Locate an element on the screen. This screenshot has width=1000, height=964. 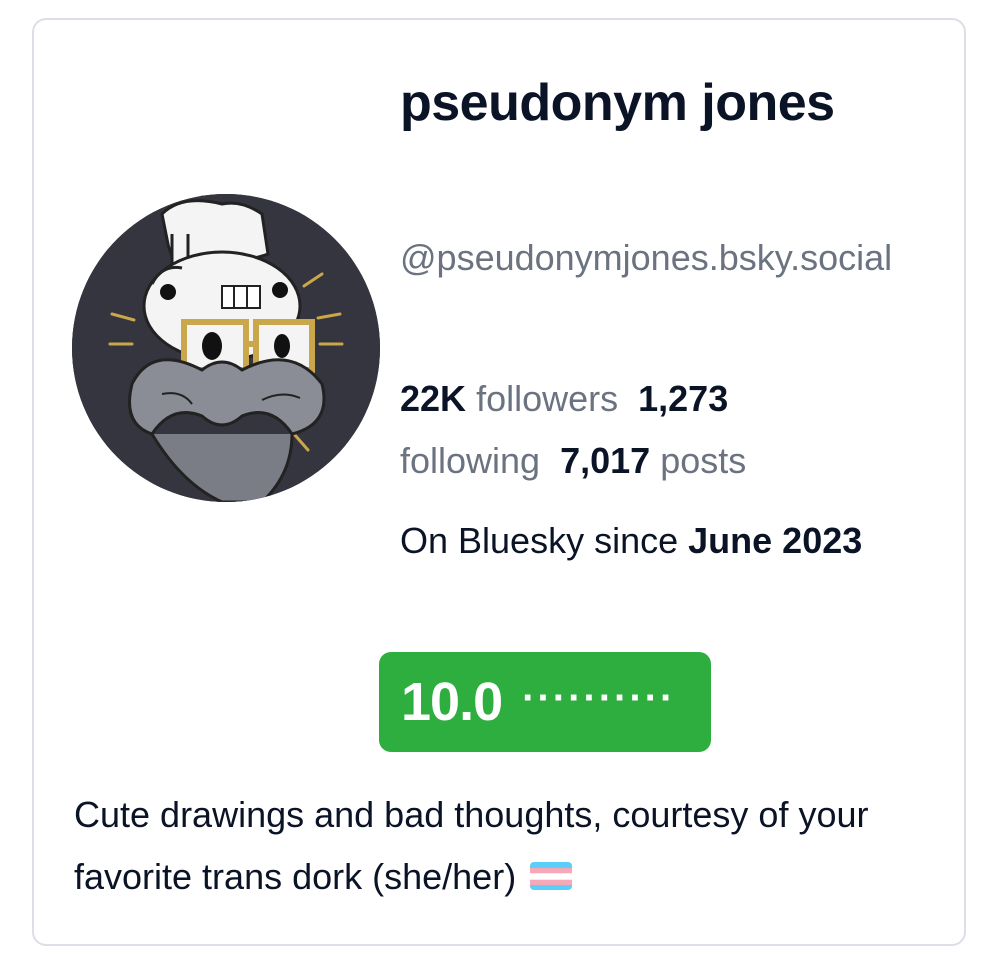
posts-stat: 7,017 posts is located at coordinates (653, 460).